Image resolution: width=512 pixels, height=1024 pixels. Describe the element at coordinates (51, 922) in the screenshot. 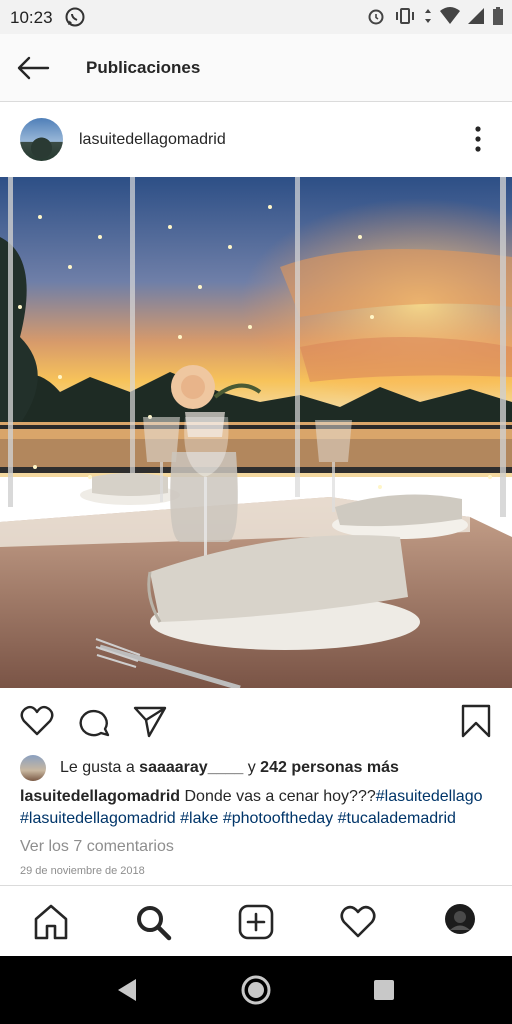

I see `home-icon` at that location.